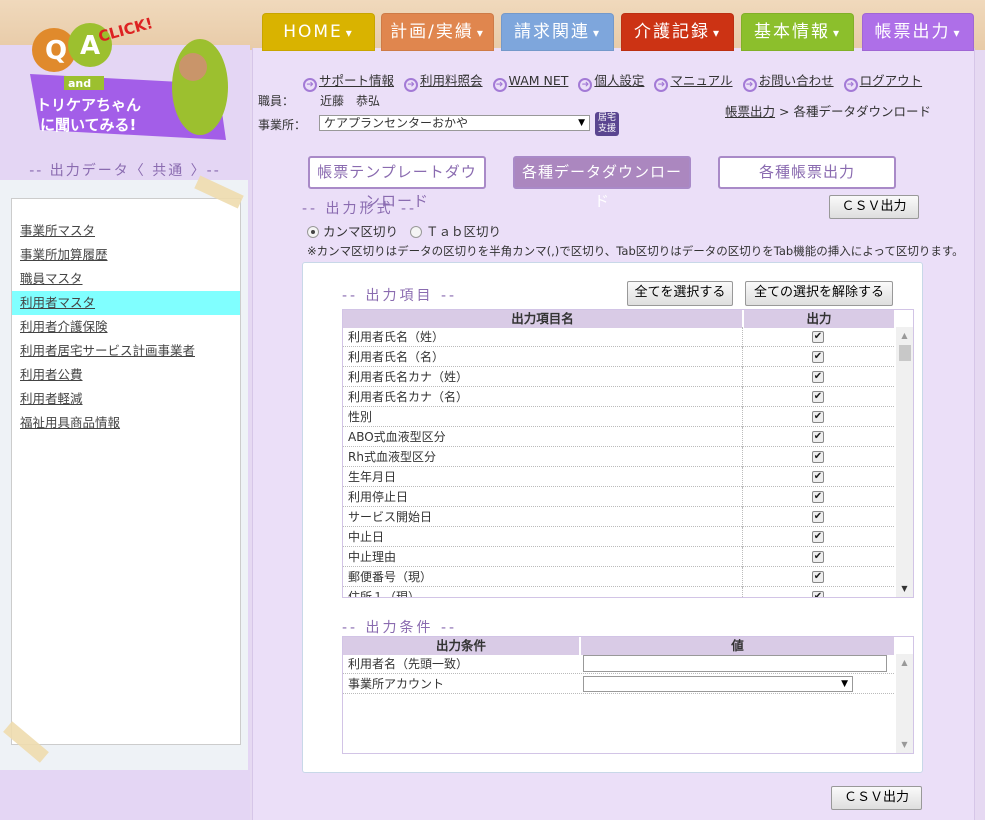 The image size is (985, 820). I want to click on item-row: 利用者氏名（名） ✔, so click(618, 357).